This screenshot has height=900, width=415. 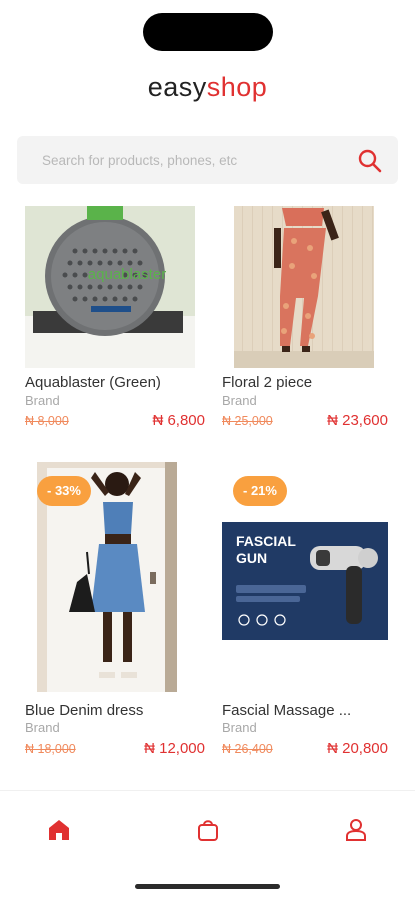 What do you see at coordinates (93, 382) in the screenshot?
I see `product-title: Aquablaster (Green)` at bounding box center [93, 382].